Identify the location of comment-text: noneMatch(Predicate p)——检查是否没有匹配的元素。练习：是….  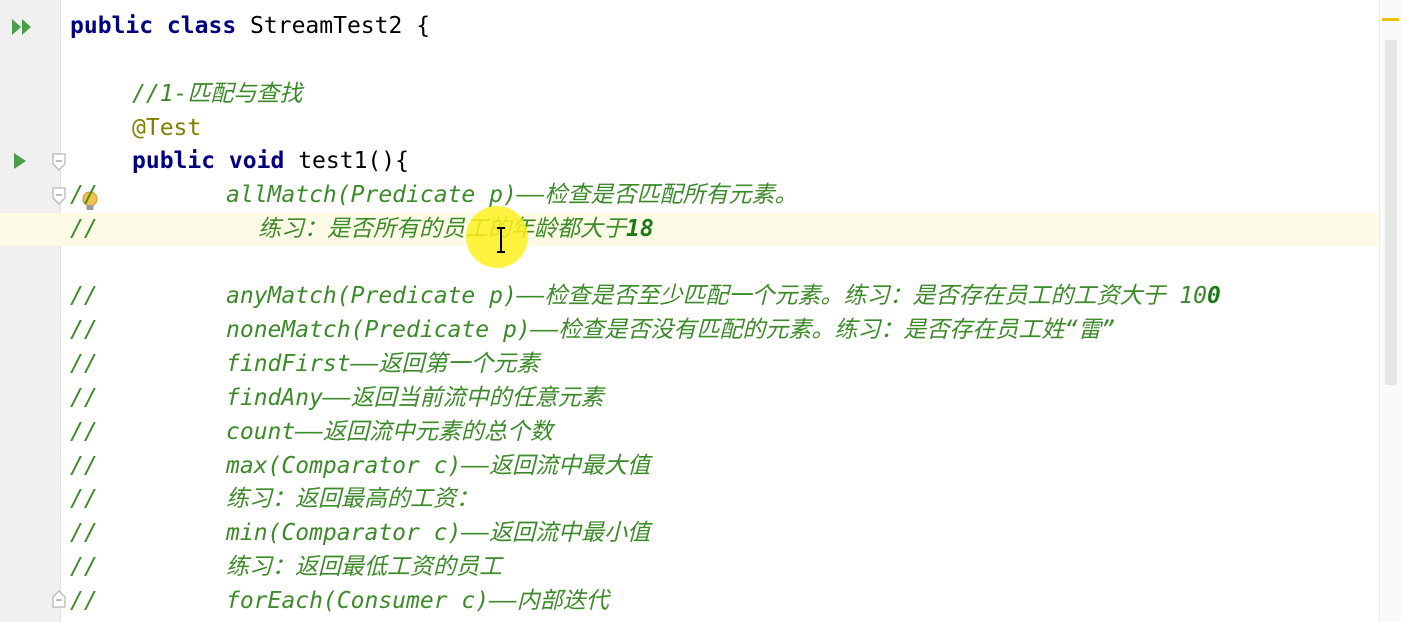
(671, 330).